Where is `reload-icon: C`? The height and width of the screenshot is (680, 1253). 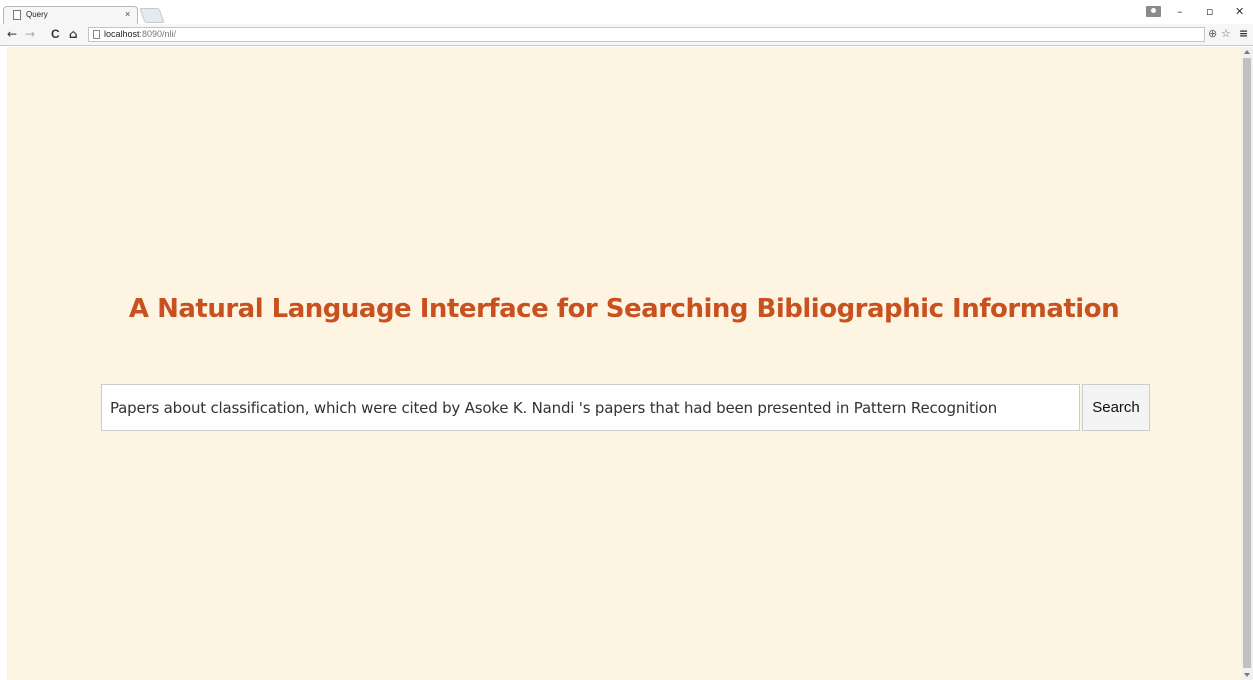 reload-icon: C is located at coordinates (55, 34).